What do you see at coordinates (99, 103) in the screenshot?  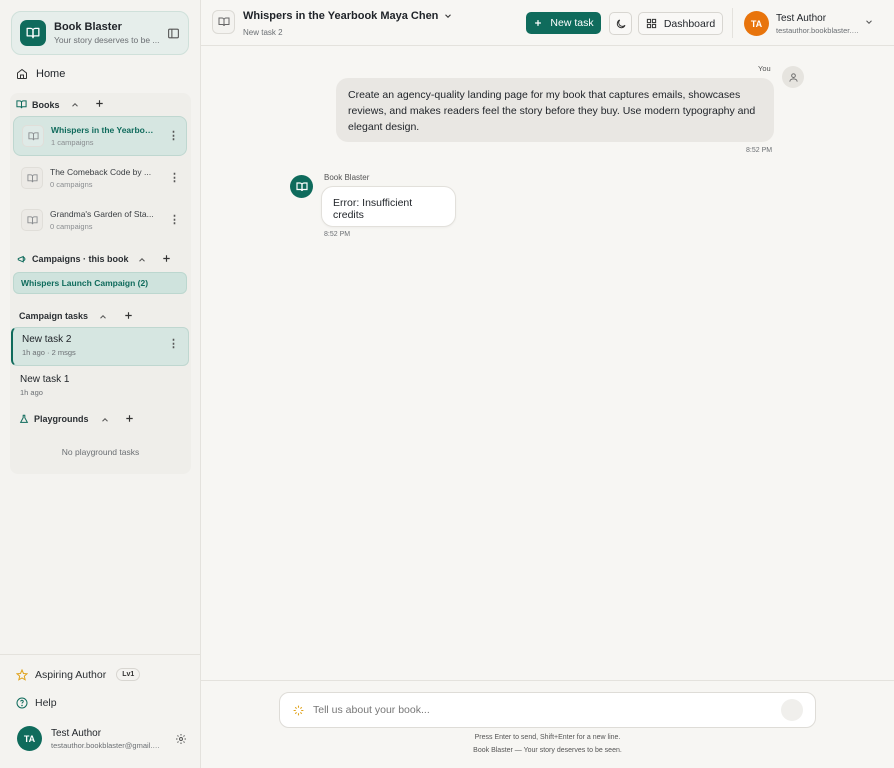 I see `add-book-icon` at bounding box center [99, 103].